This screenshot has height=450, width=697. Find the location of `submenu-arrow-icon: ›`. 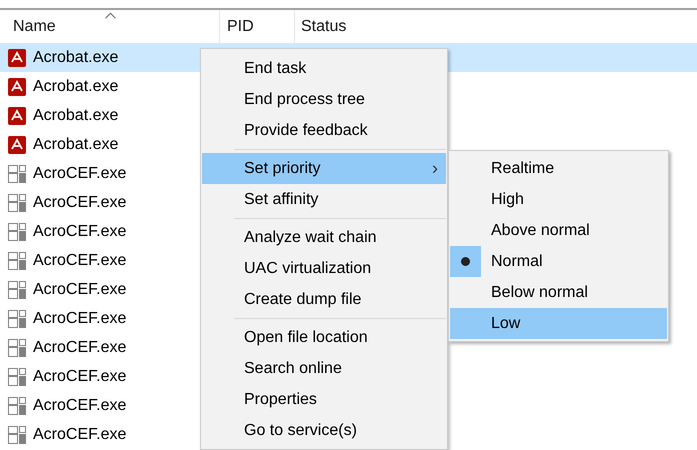

submenu-arrow-icon: › is located at coordinates (435, 168).